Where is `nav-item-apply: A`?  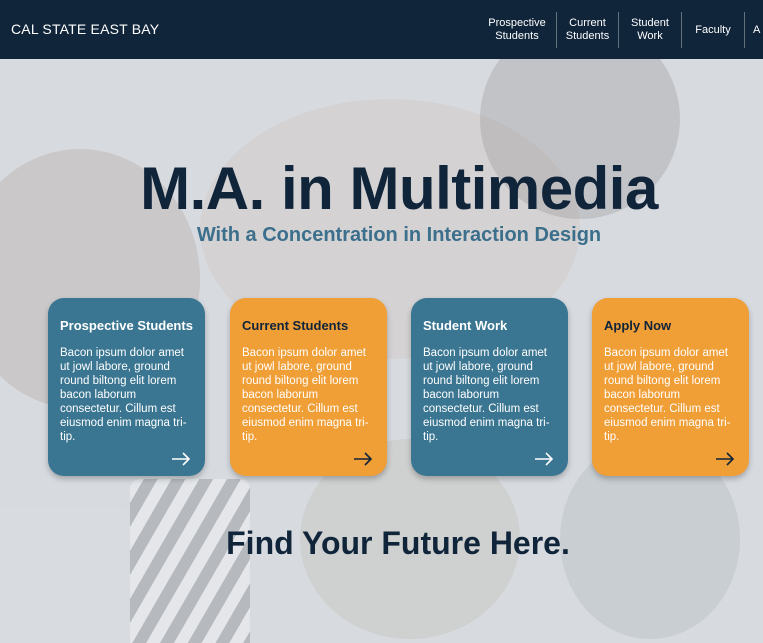
nav-item-apply: A is located at coordinates (753, 30).